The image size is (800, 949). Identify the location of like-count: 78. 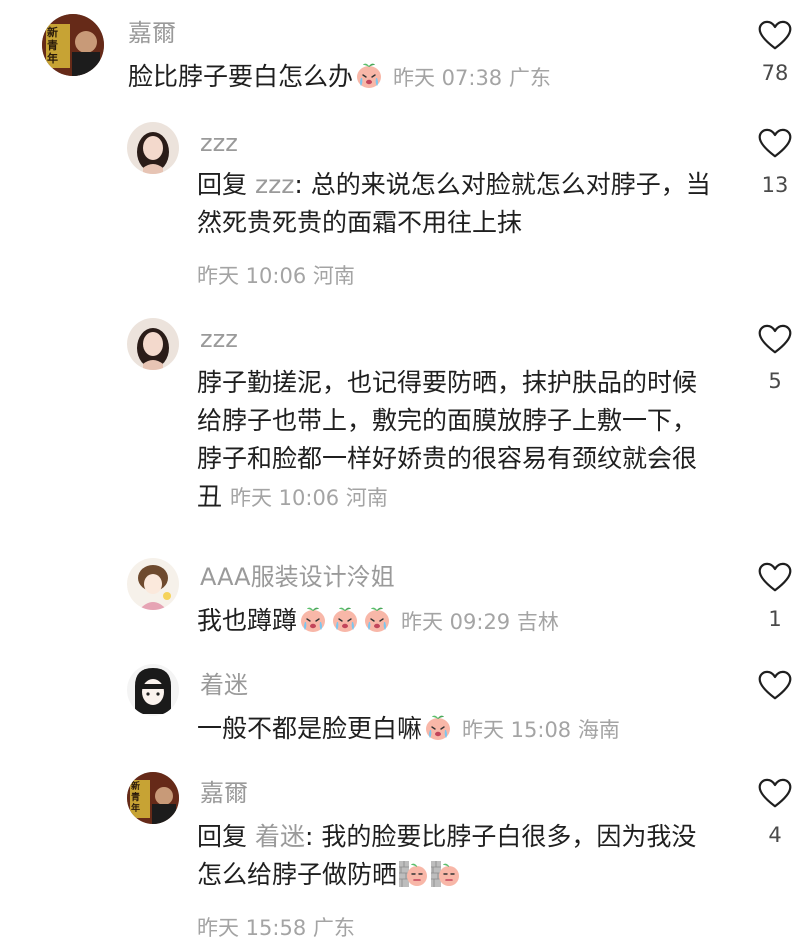
(775, 73).